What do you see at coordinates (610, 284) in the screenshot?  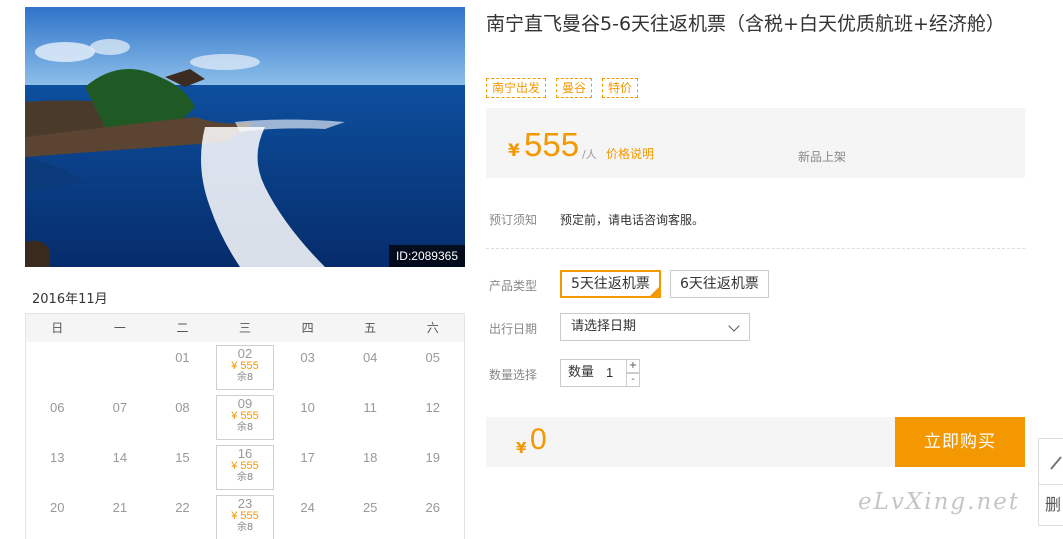 I see `type-option-5day: 5天往返机票` at bounding box center [610, 284].